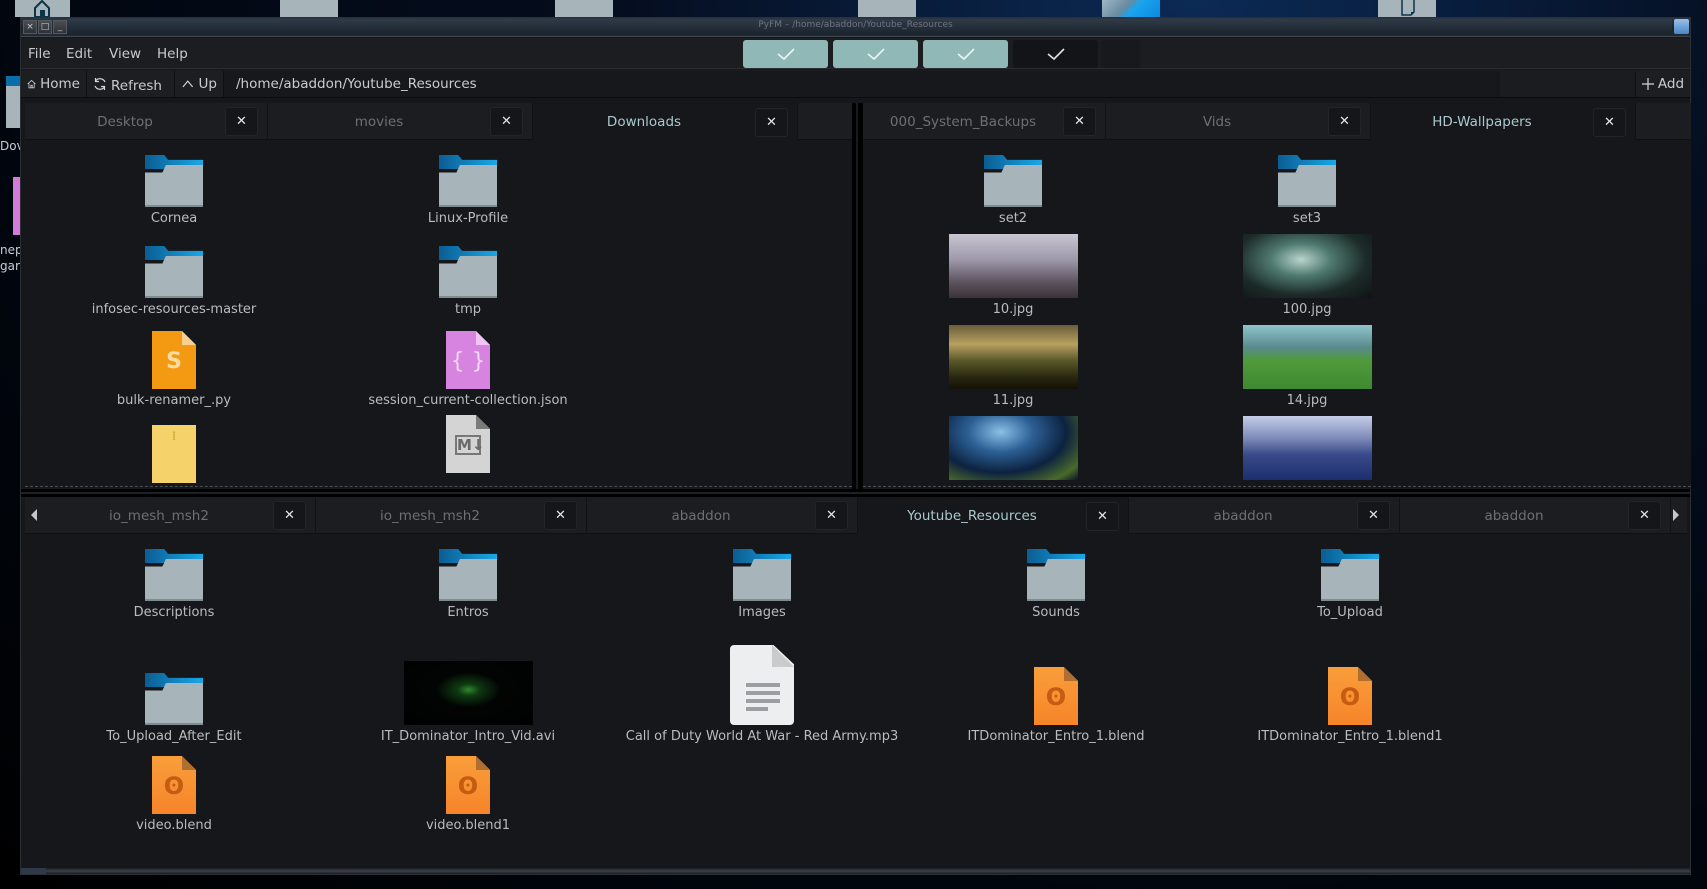 This screenshot has height=889, width=1707. Describe the element at coordinates (146, 121) in the screenshot. I see `tab-desktop: Desktop ✕` at that location.